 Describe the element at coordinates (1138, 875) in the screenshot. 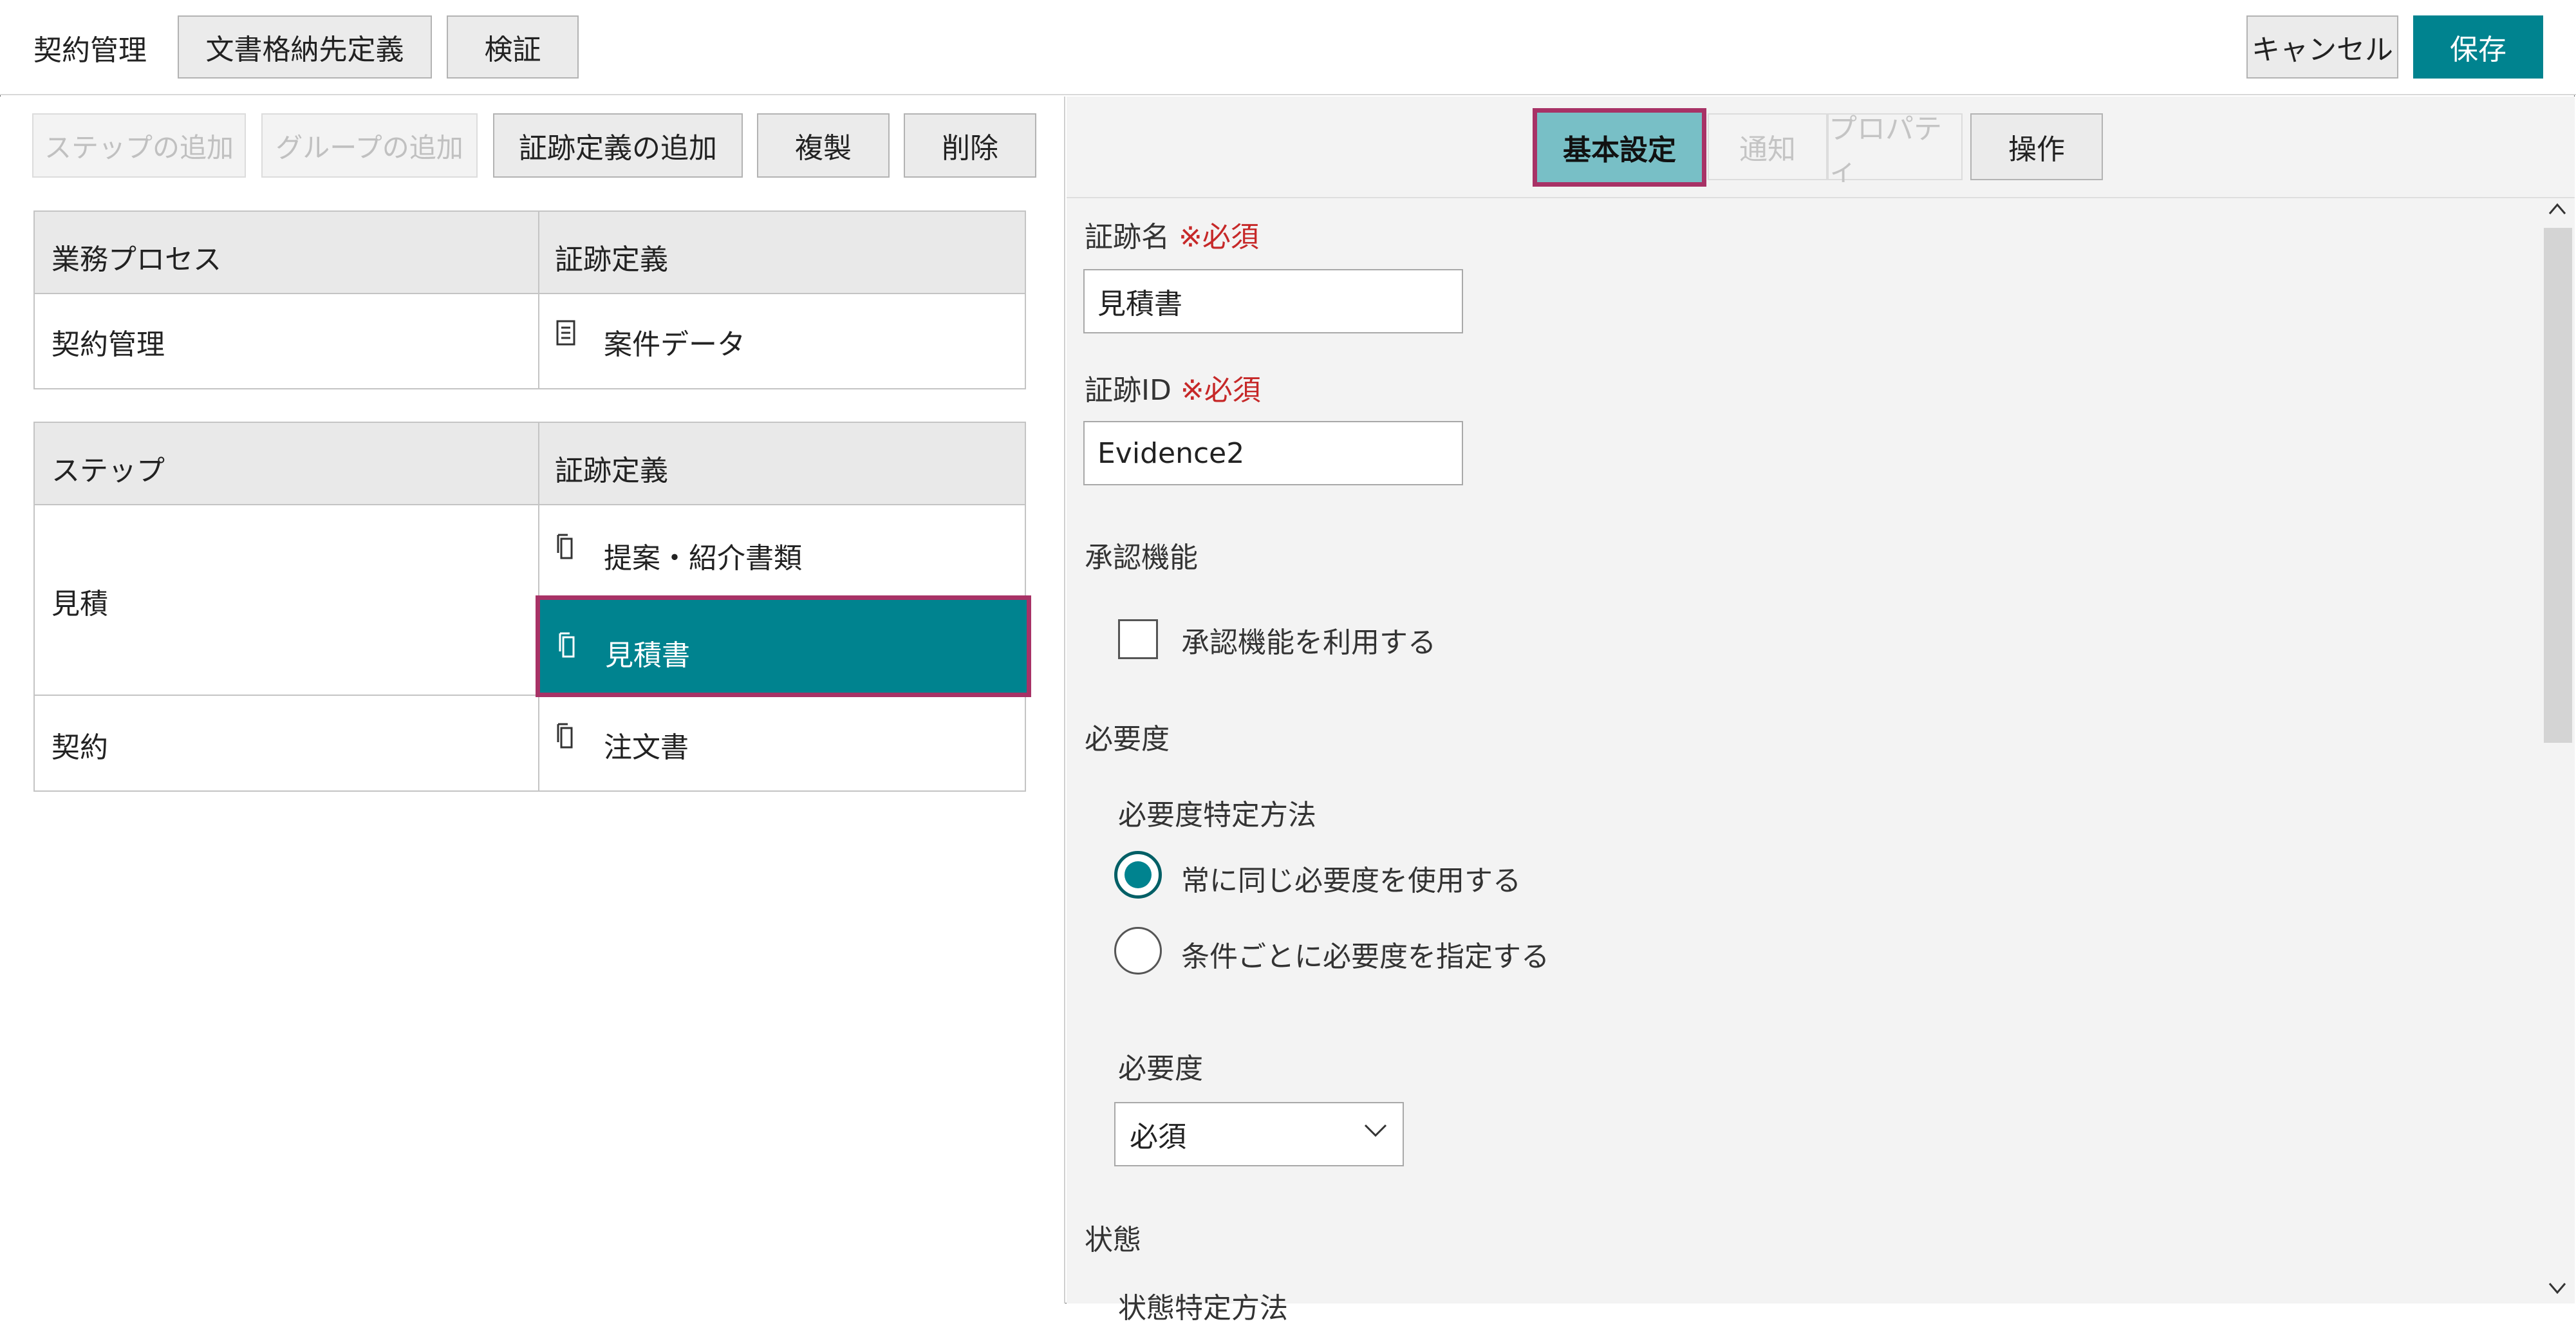

I see `radio-same-necessity` at that location.